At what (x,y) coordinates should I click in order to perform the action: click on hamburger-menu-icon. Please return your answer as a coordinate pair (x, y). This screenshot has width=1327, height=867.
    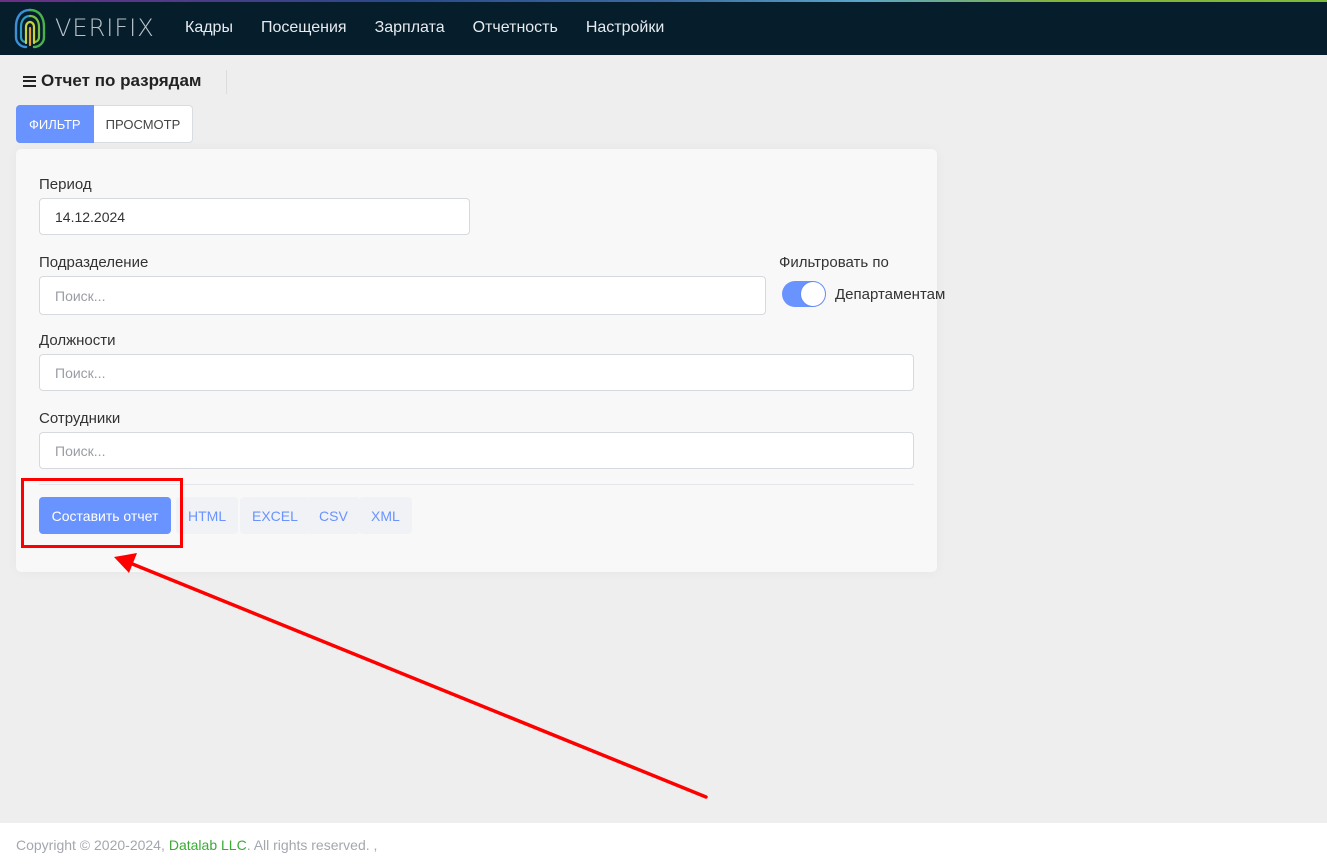
    Looking at the image, I should click on (29, 81).